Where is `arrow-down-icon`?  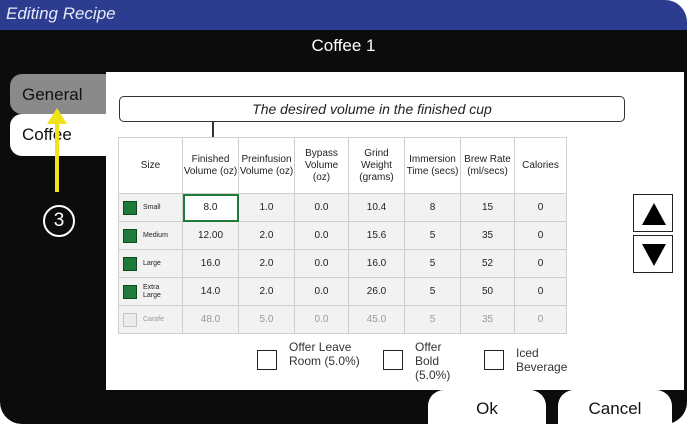 arrow-down-icon is located at coordinates (654, 255).